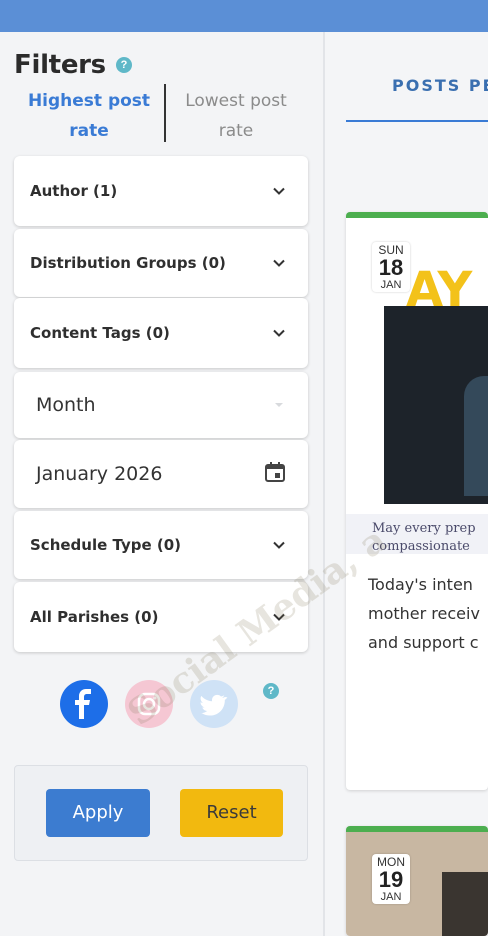 Image resolution: width=488 pixels, height=936 pixels. I want to click on period-select-value: Month, so click(66, 405).